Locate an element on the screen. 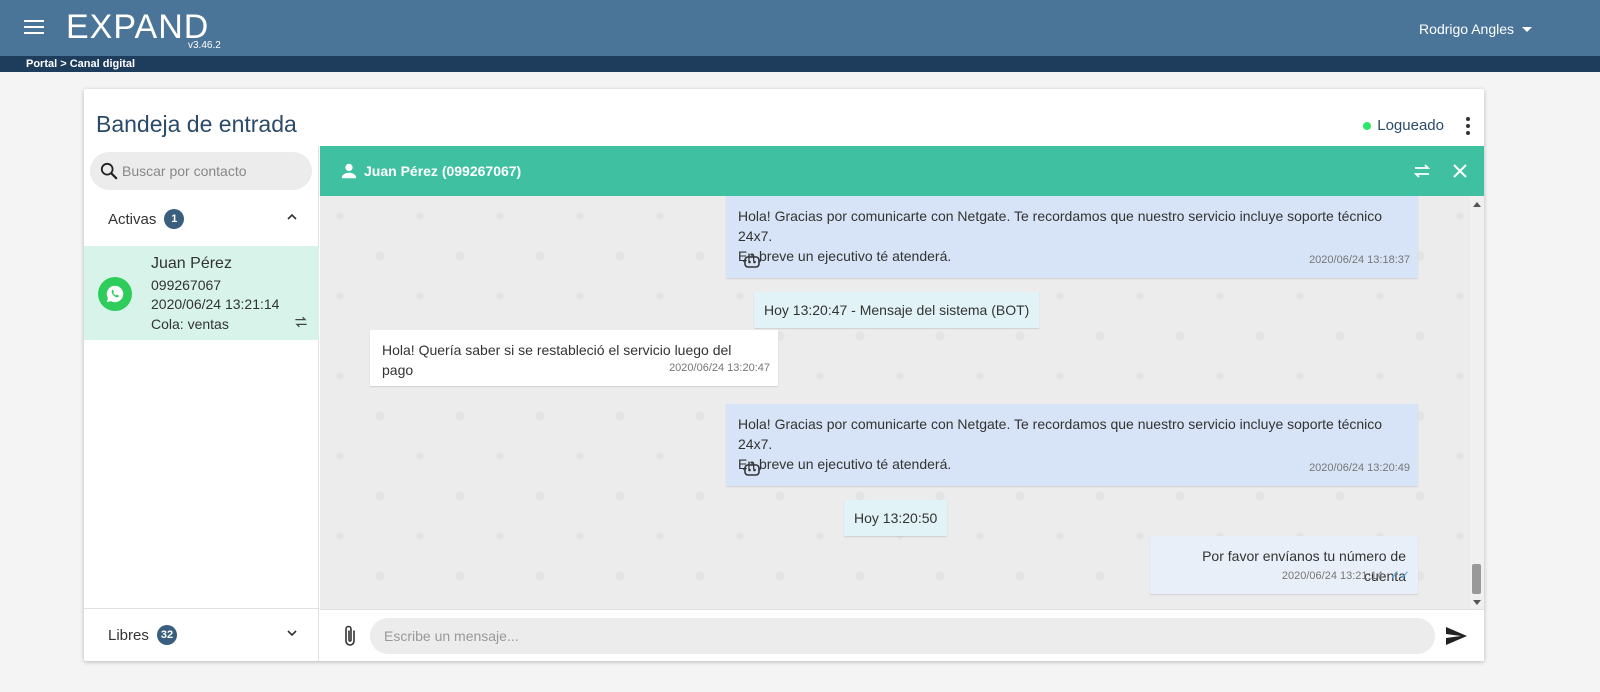 This screenshot has width=1600, height=692. message-time: 2020/06/24 13:20:49 is located at coordinates (1359, 468).